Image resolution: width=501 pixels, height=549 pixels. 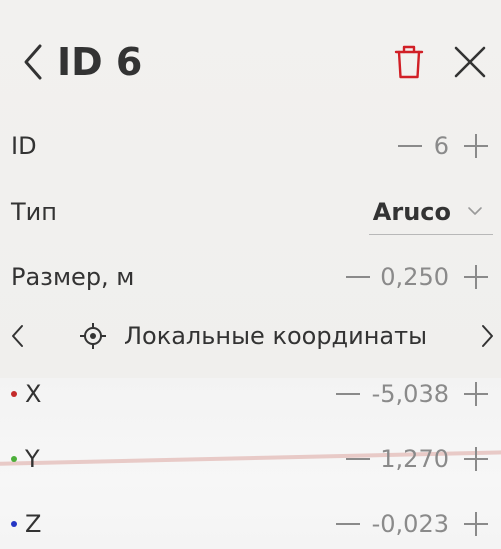 What do you see at coordinates (33, 524) in the screenshot?
I see `z-label: Z` at bounding box center [33, 524].